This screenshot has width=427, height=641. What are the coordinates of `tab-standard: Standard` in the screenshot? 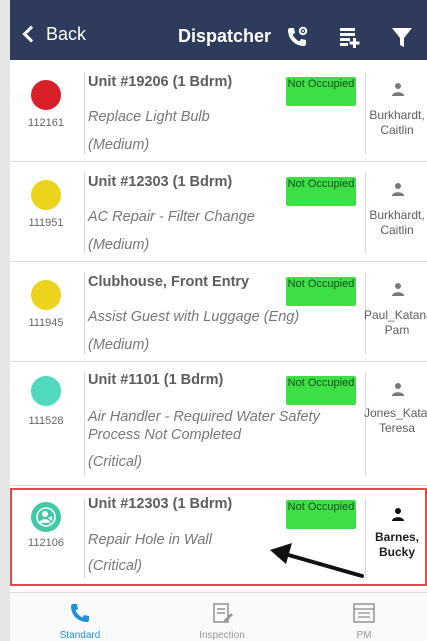 It's located at (80, 617).